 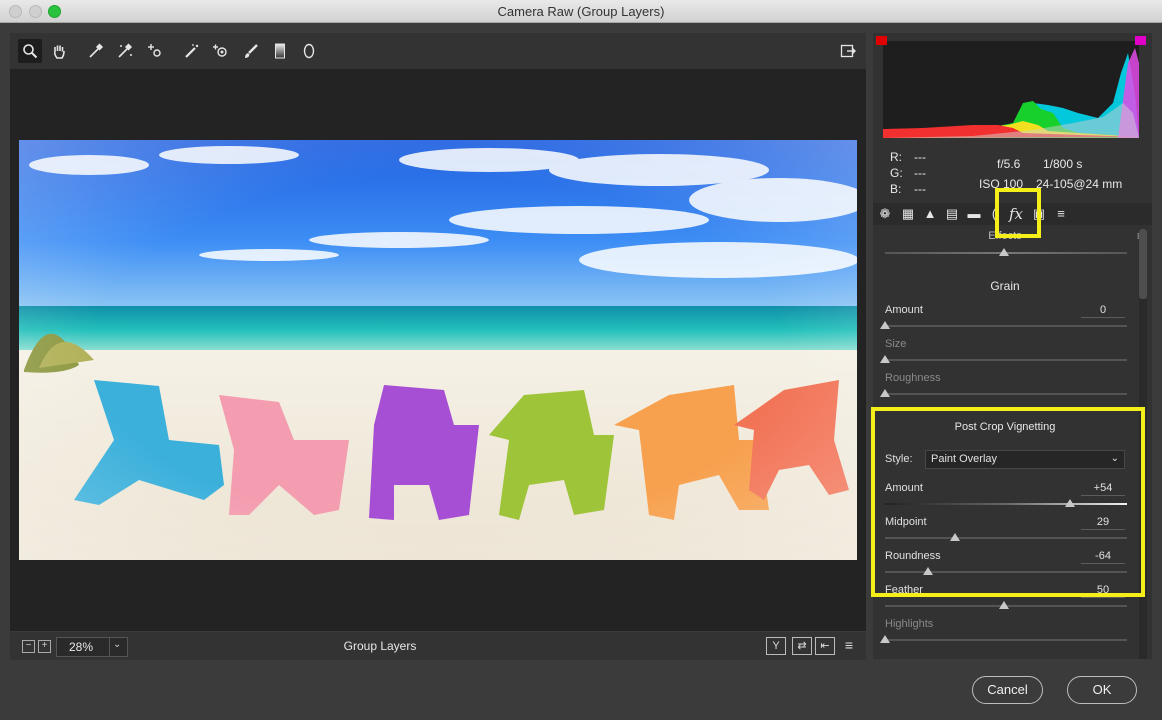 What do you see at coordinates (1007, 690) in the screenshot?
I see `cancel-button: Cancel` at bounding box center [1007, 690].